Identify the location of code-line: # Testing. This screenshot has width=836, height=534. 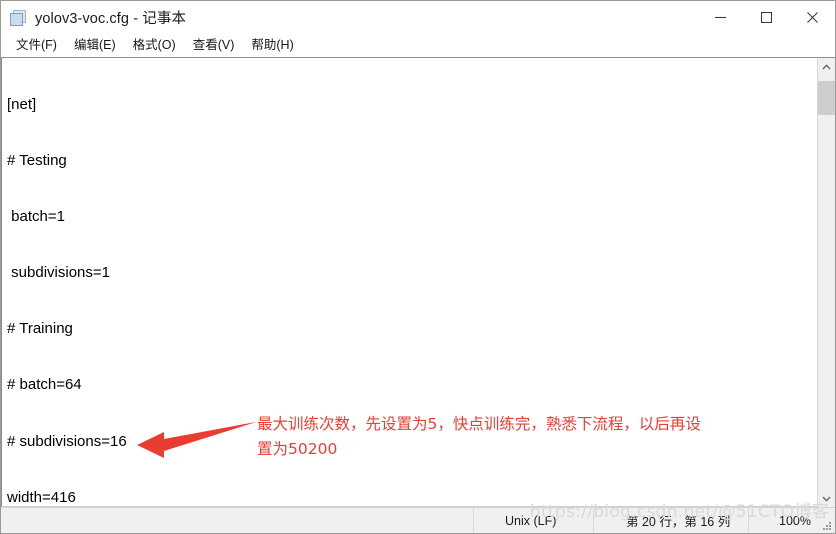
(37, 161).